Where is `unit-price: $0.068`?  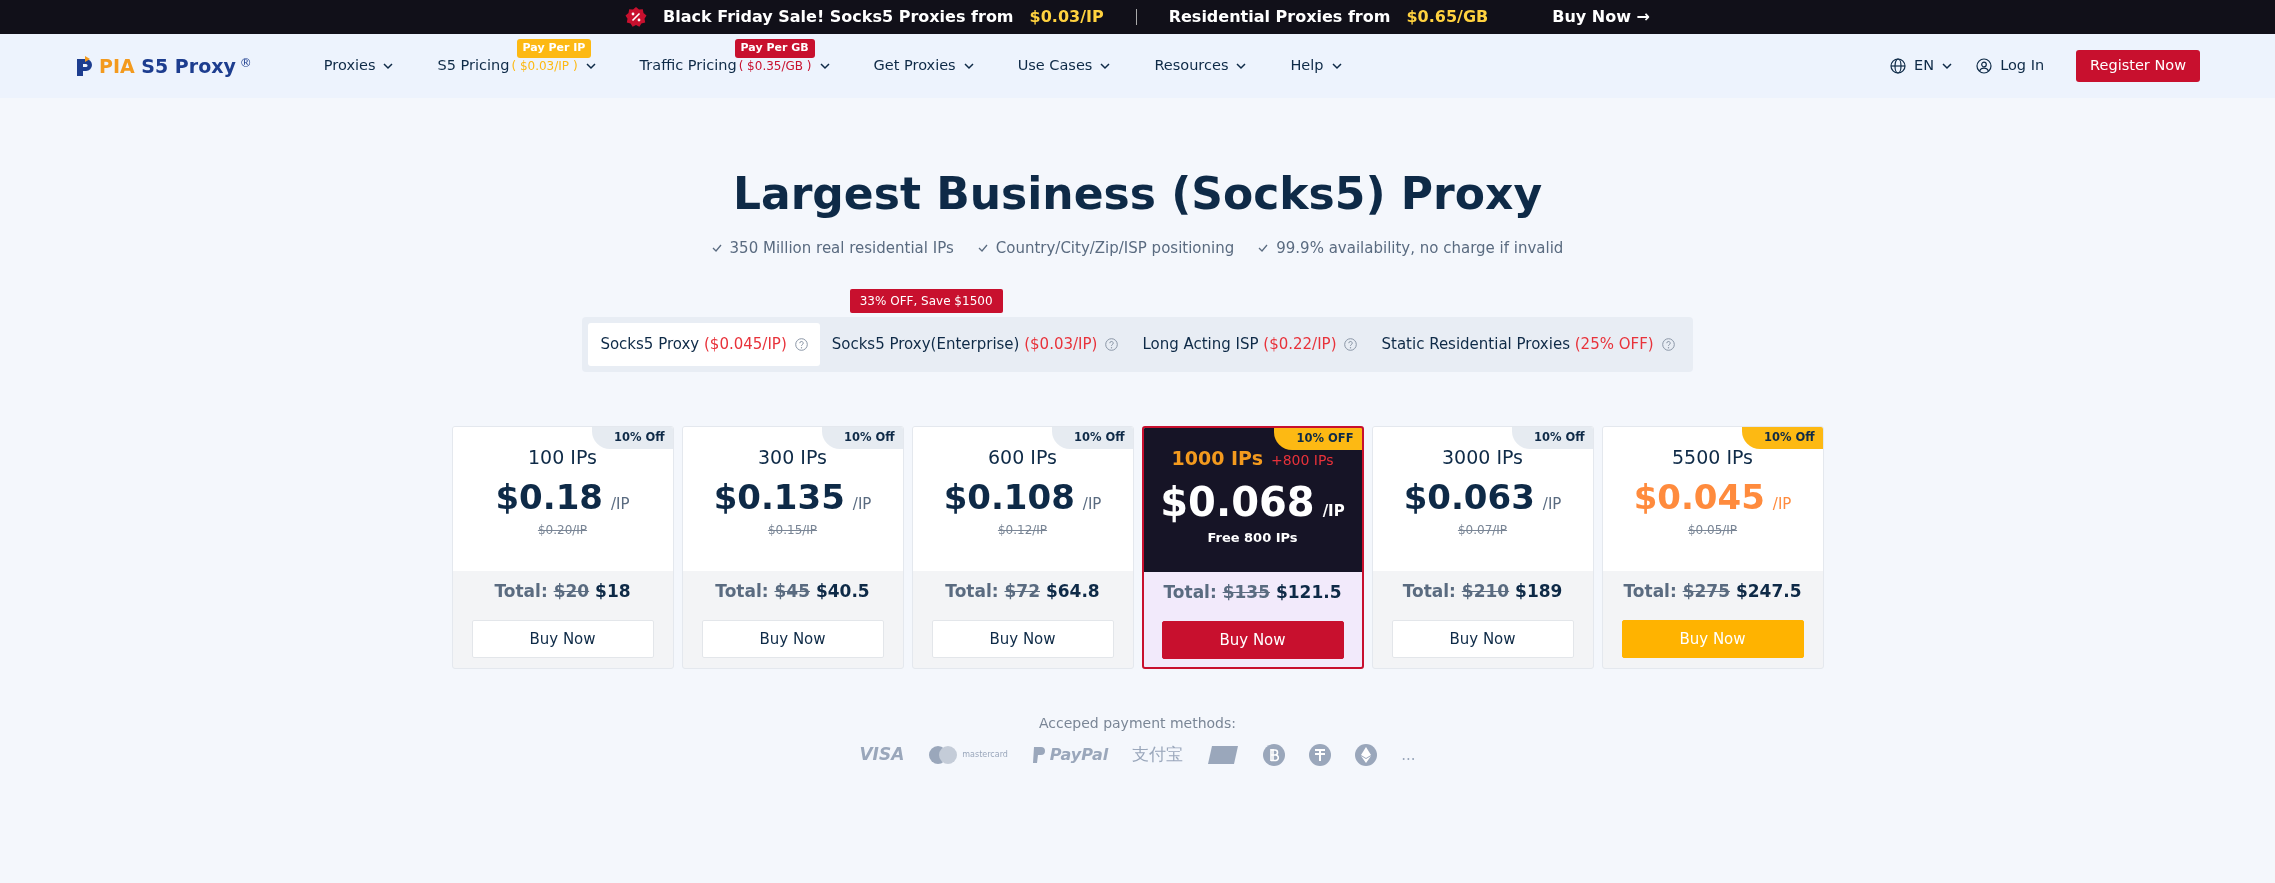
unit-price: $0.068 is located at coordinates (1237, 502).